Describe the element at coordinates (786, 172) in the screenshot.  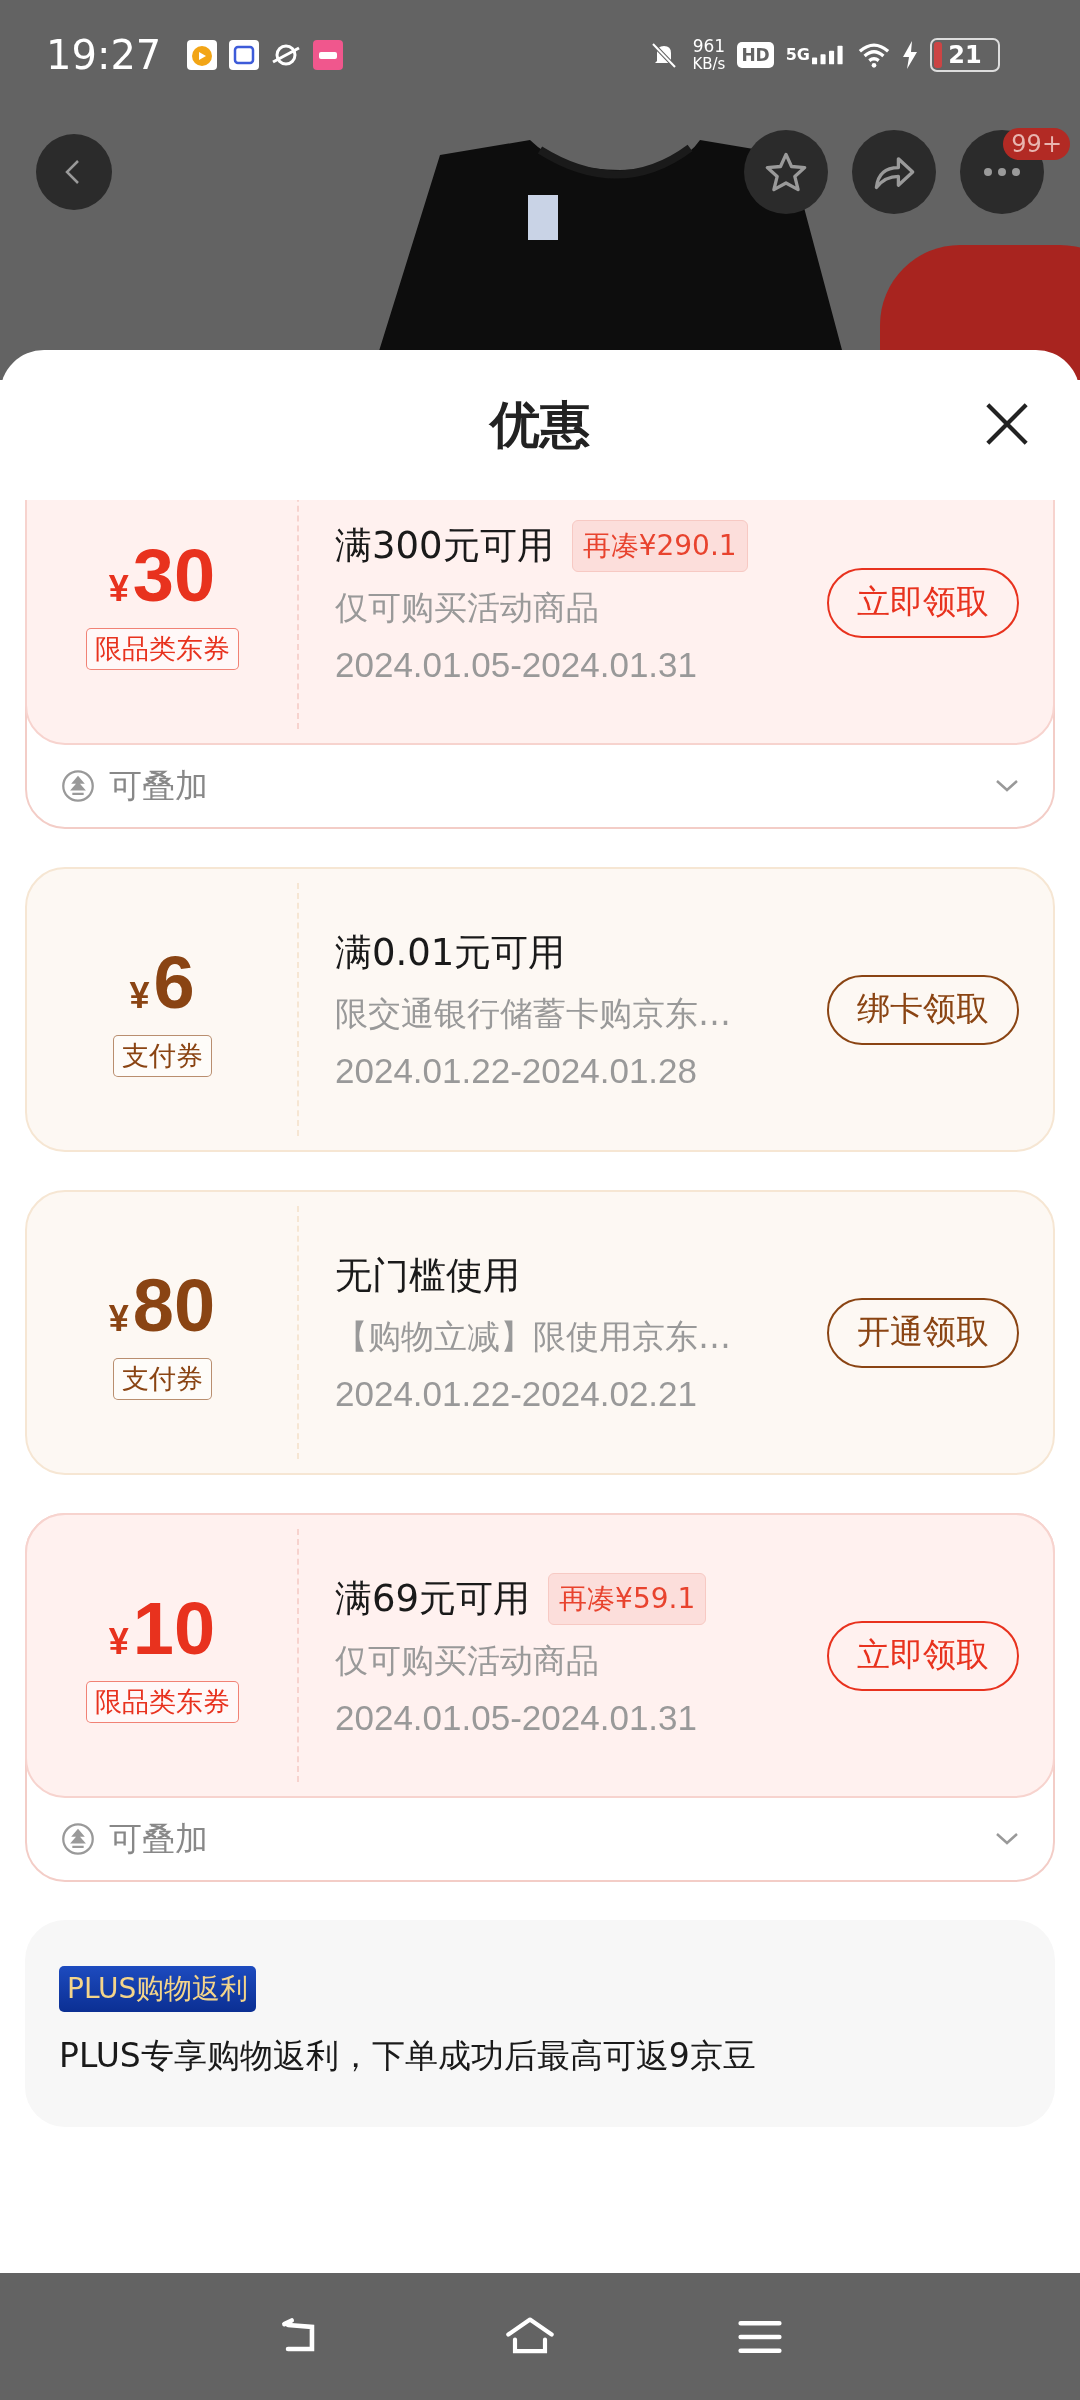
I see `star-icon` at that location.